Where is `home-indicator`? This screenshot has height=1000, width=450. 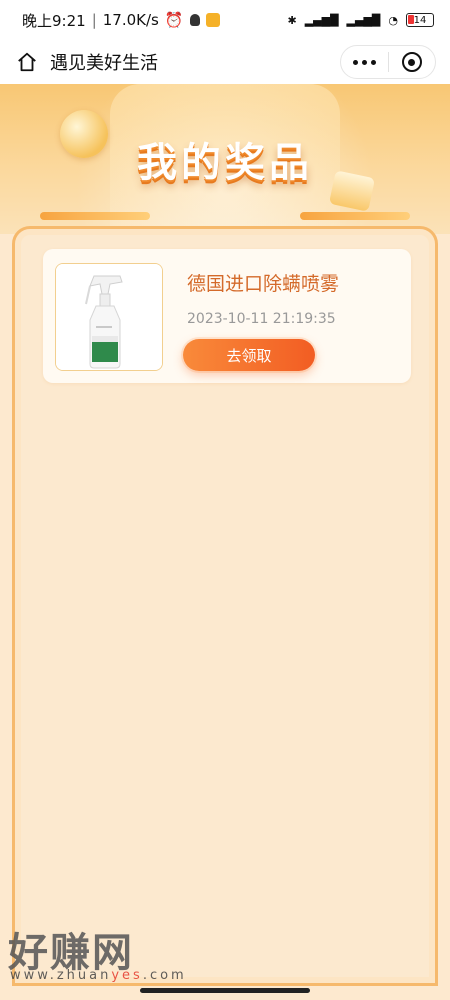
home-indicator is located at coordinates (225, 990).